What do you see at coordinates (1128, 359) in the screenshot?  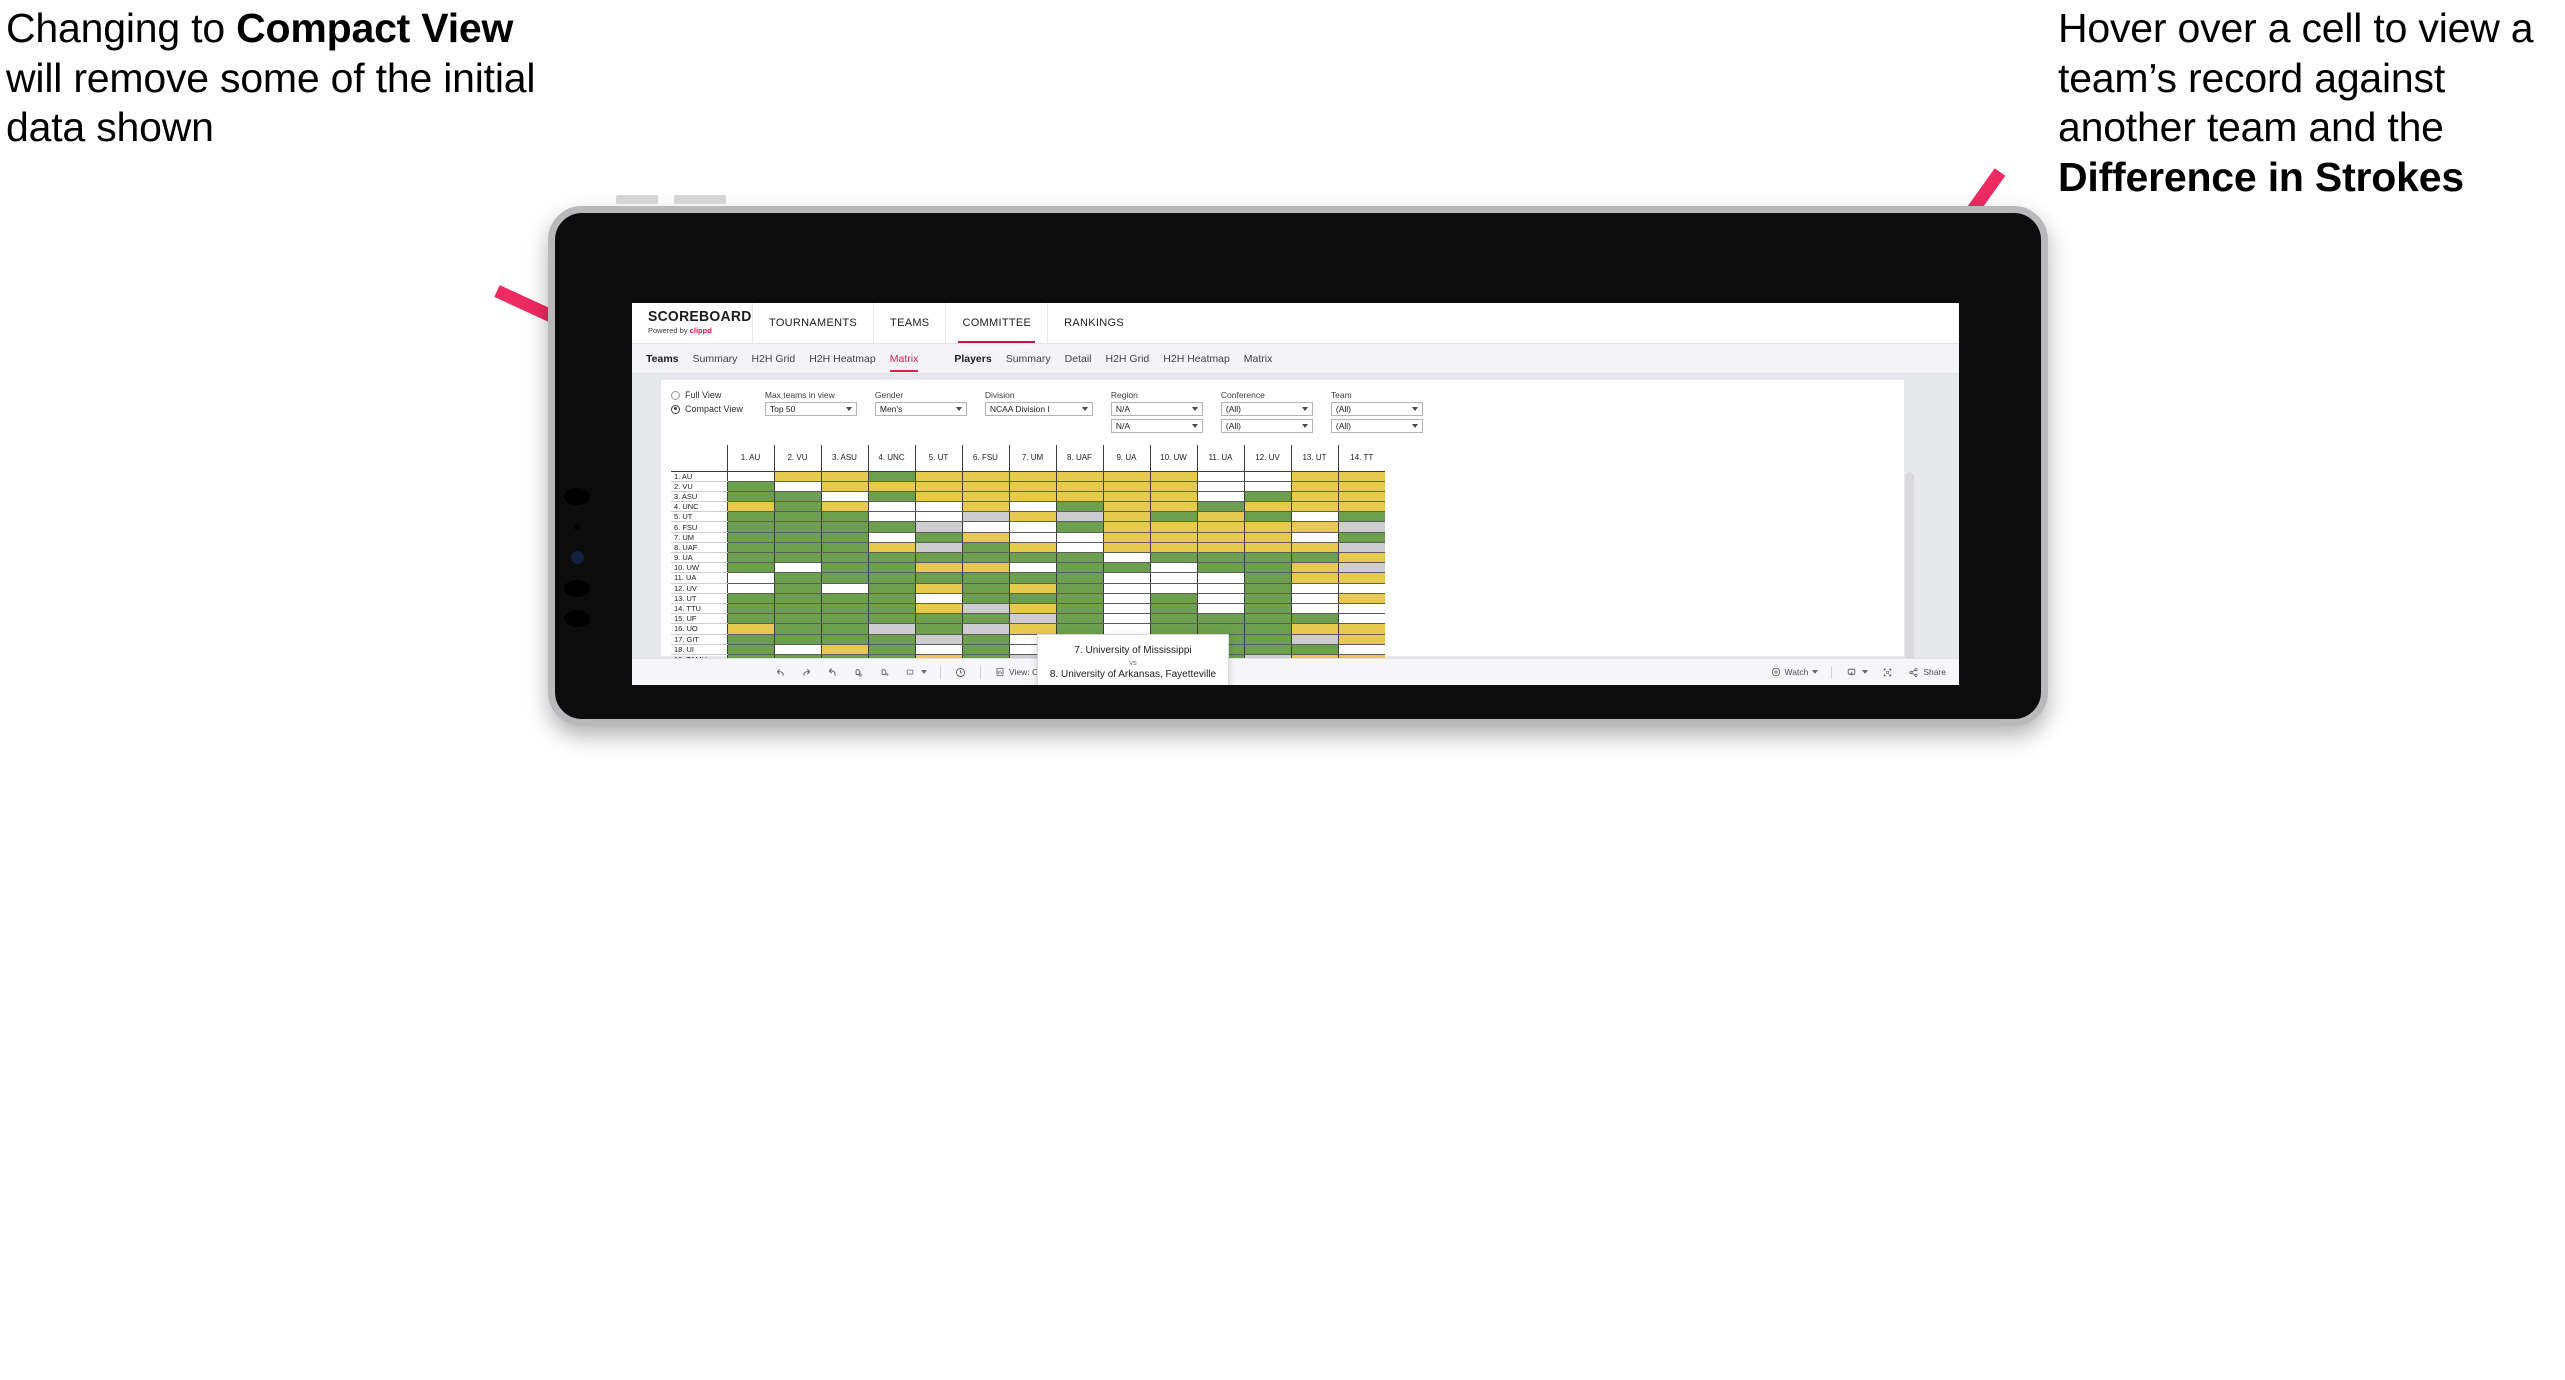 I see `subnav-players-h2h-grid: H2H Grid` at bounding box center [1128, 359].